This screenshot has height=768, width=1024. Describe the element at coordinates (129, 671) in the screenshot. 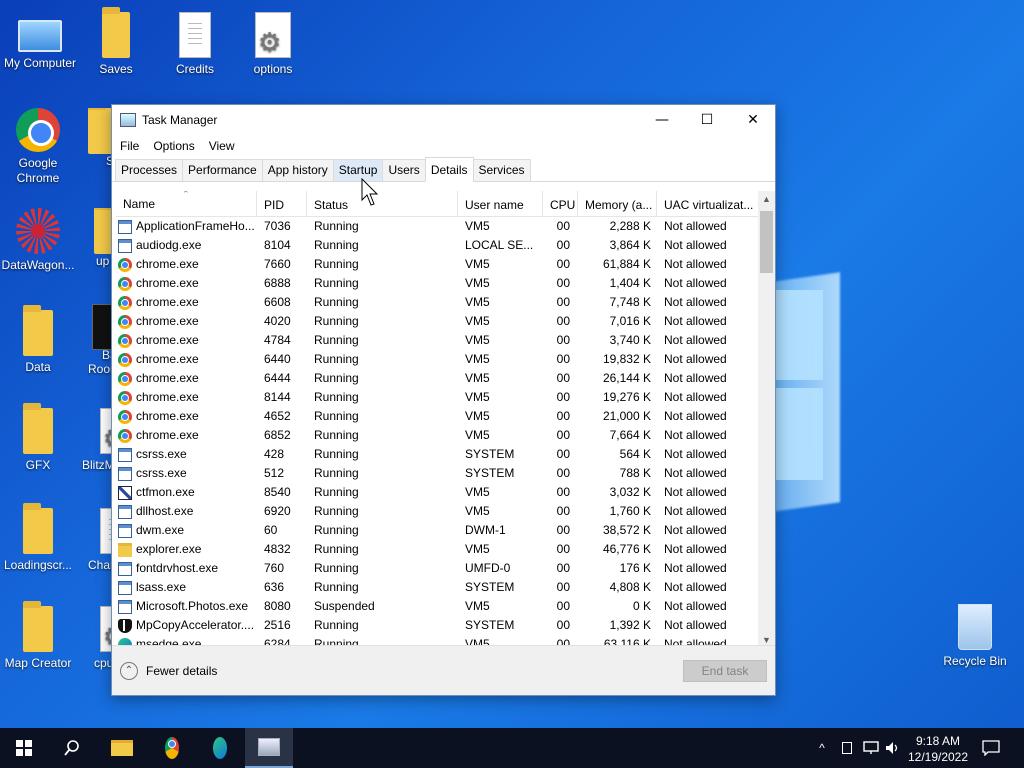

I see `chevron-up-icon: ⌃` at that location.